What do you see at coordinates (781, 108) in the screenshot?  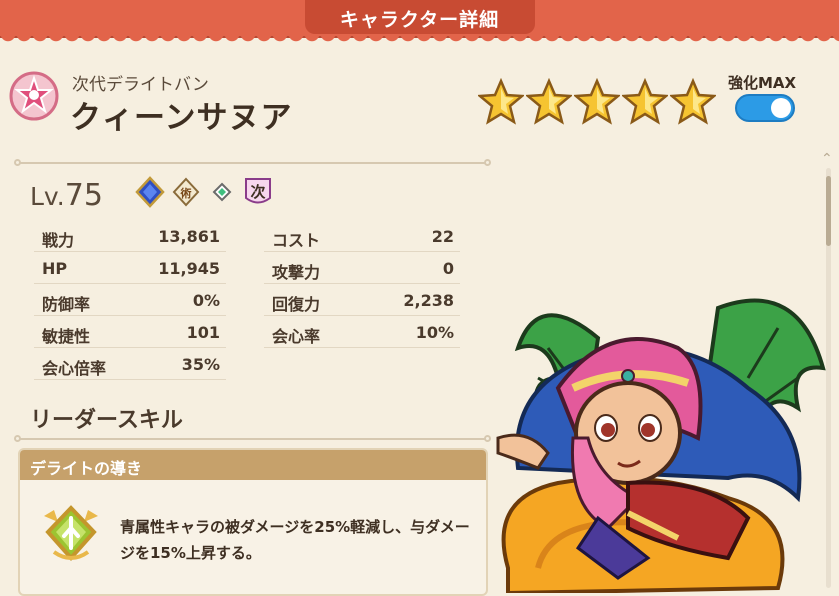 I see `toggle-knob` at bounding box center [781, 108].